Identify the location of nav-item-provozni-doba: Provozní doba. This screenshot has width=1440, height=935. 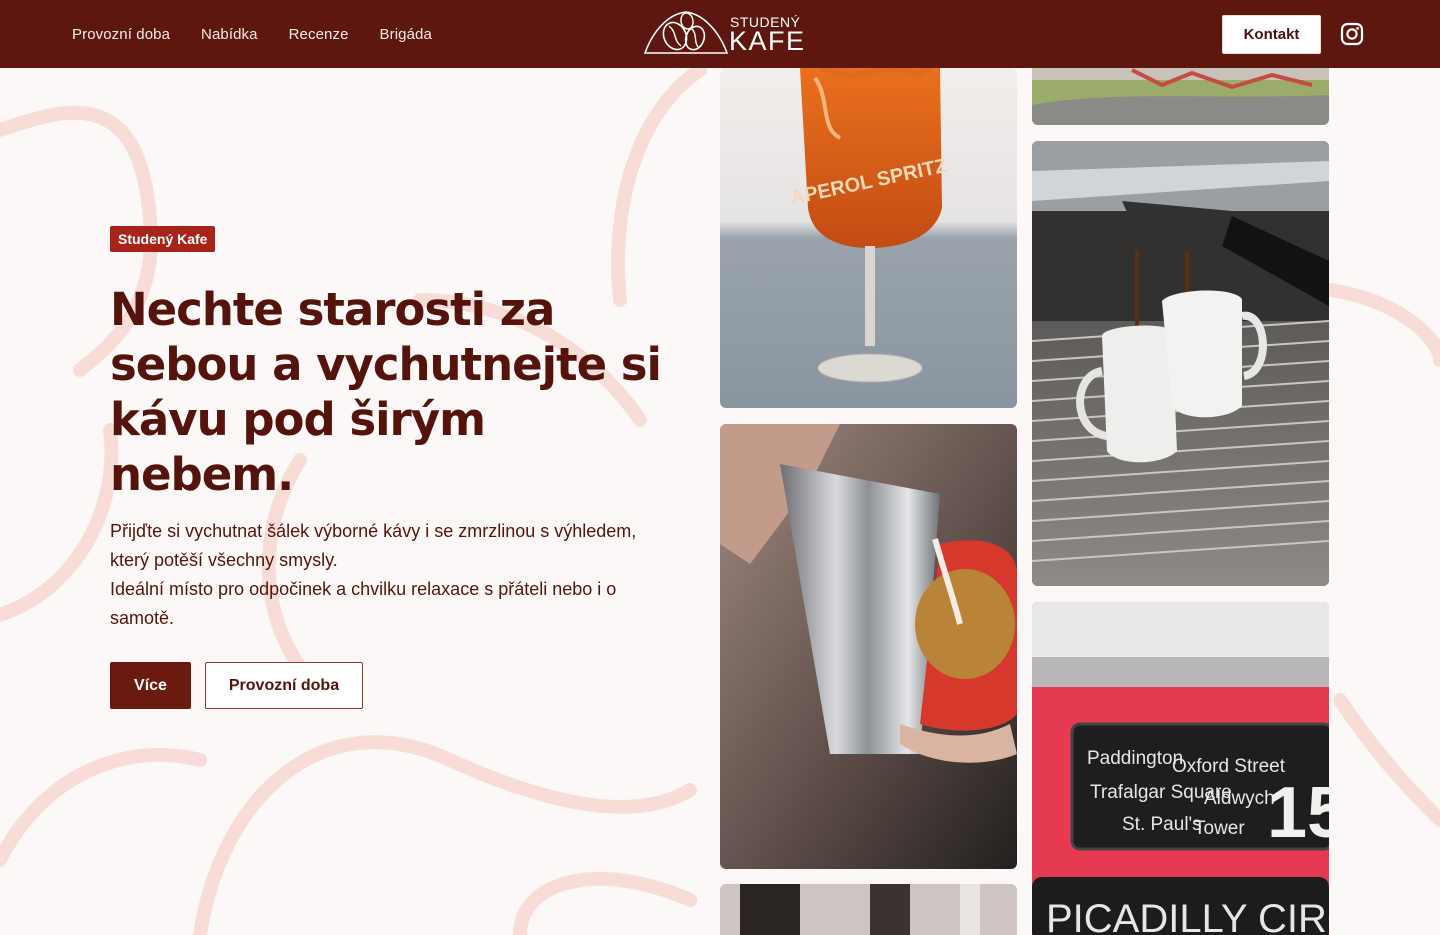
(121, 34).